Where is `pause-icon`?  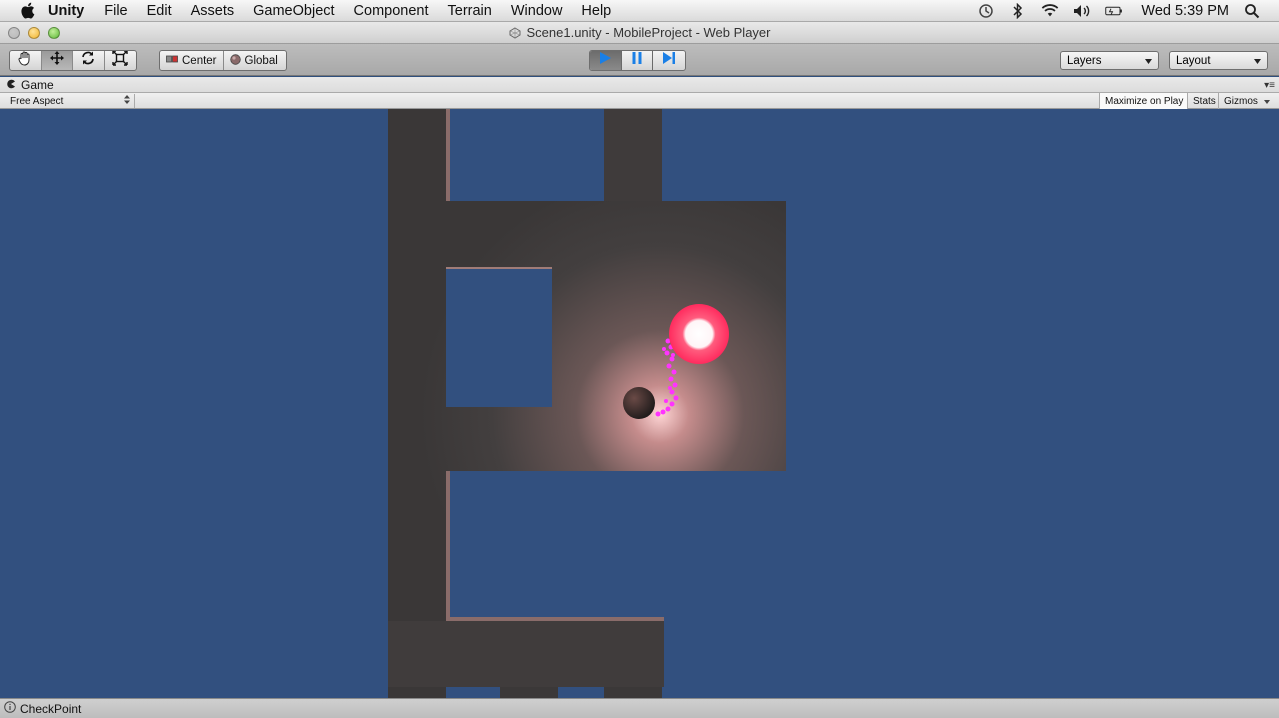 pause-icon is located at coordinates (637, 60).